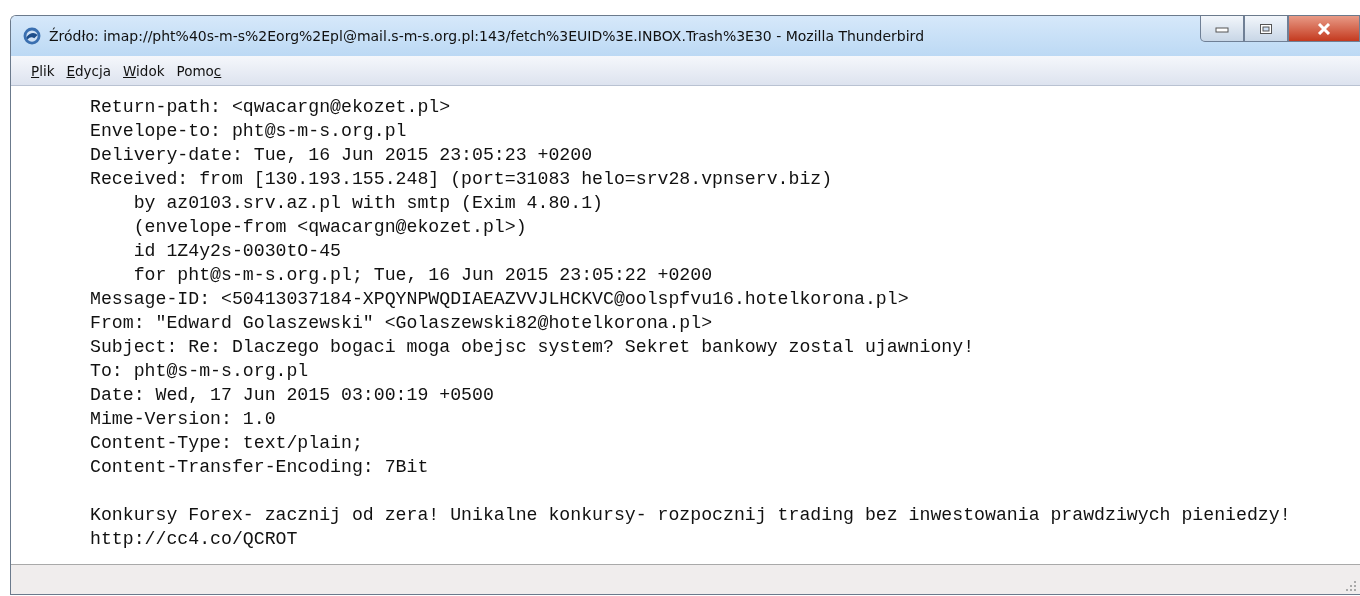  I want to click on menu-item: Pomoc, so click(199, 70).